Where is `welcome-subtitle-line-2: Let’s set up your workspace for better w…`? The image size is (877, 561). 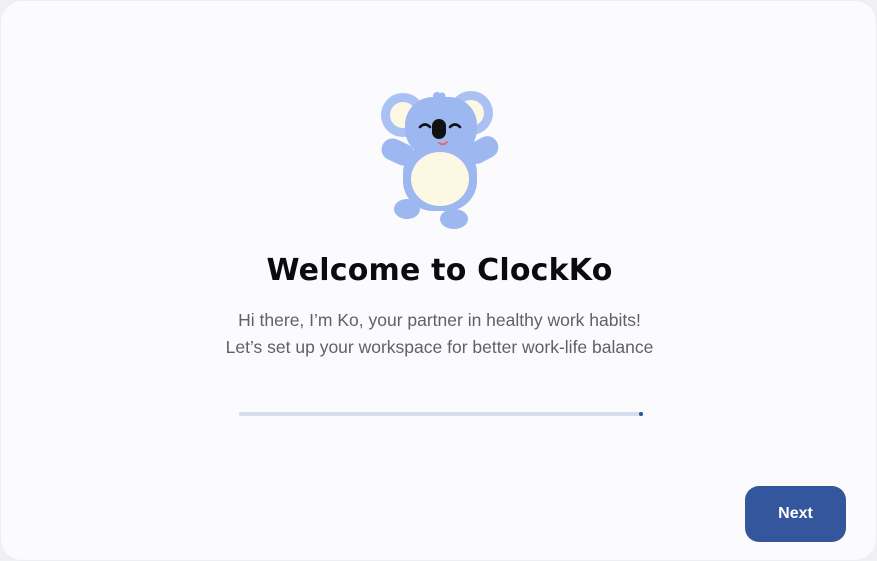
welcome-subtitle-line-2: Let’s set up your workspace for better w… is located at coordinates (439, 347).